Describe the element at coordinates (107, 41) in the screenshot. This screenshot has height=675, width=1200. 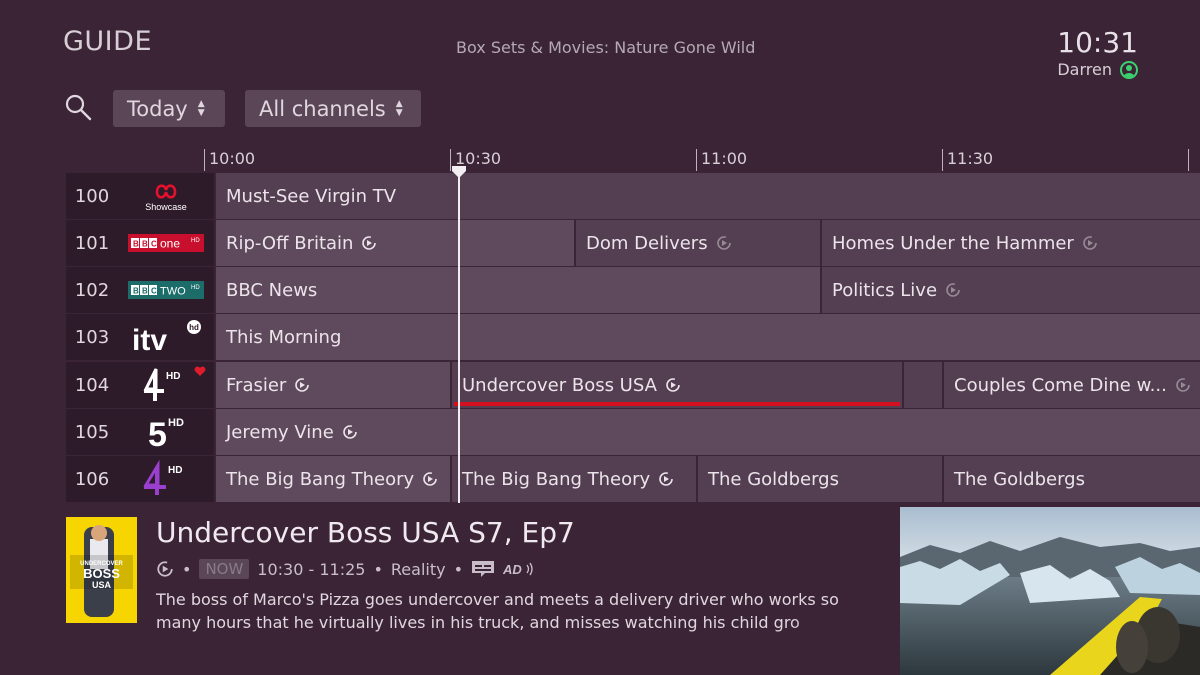
I see `page-title: GUIDE` at that location.